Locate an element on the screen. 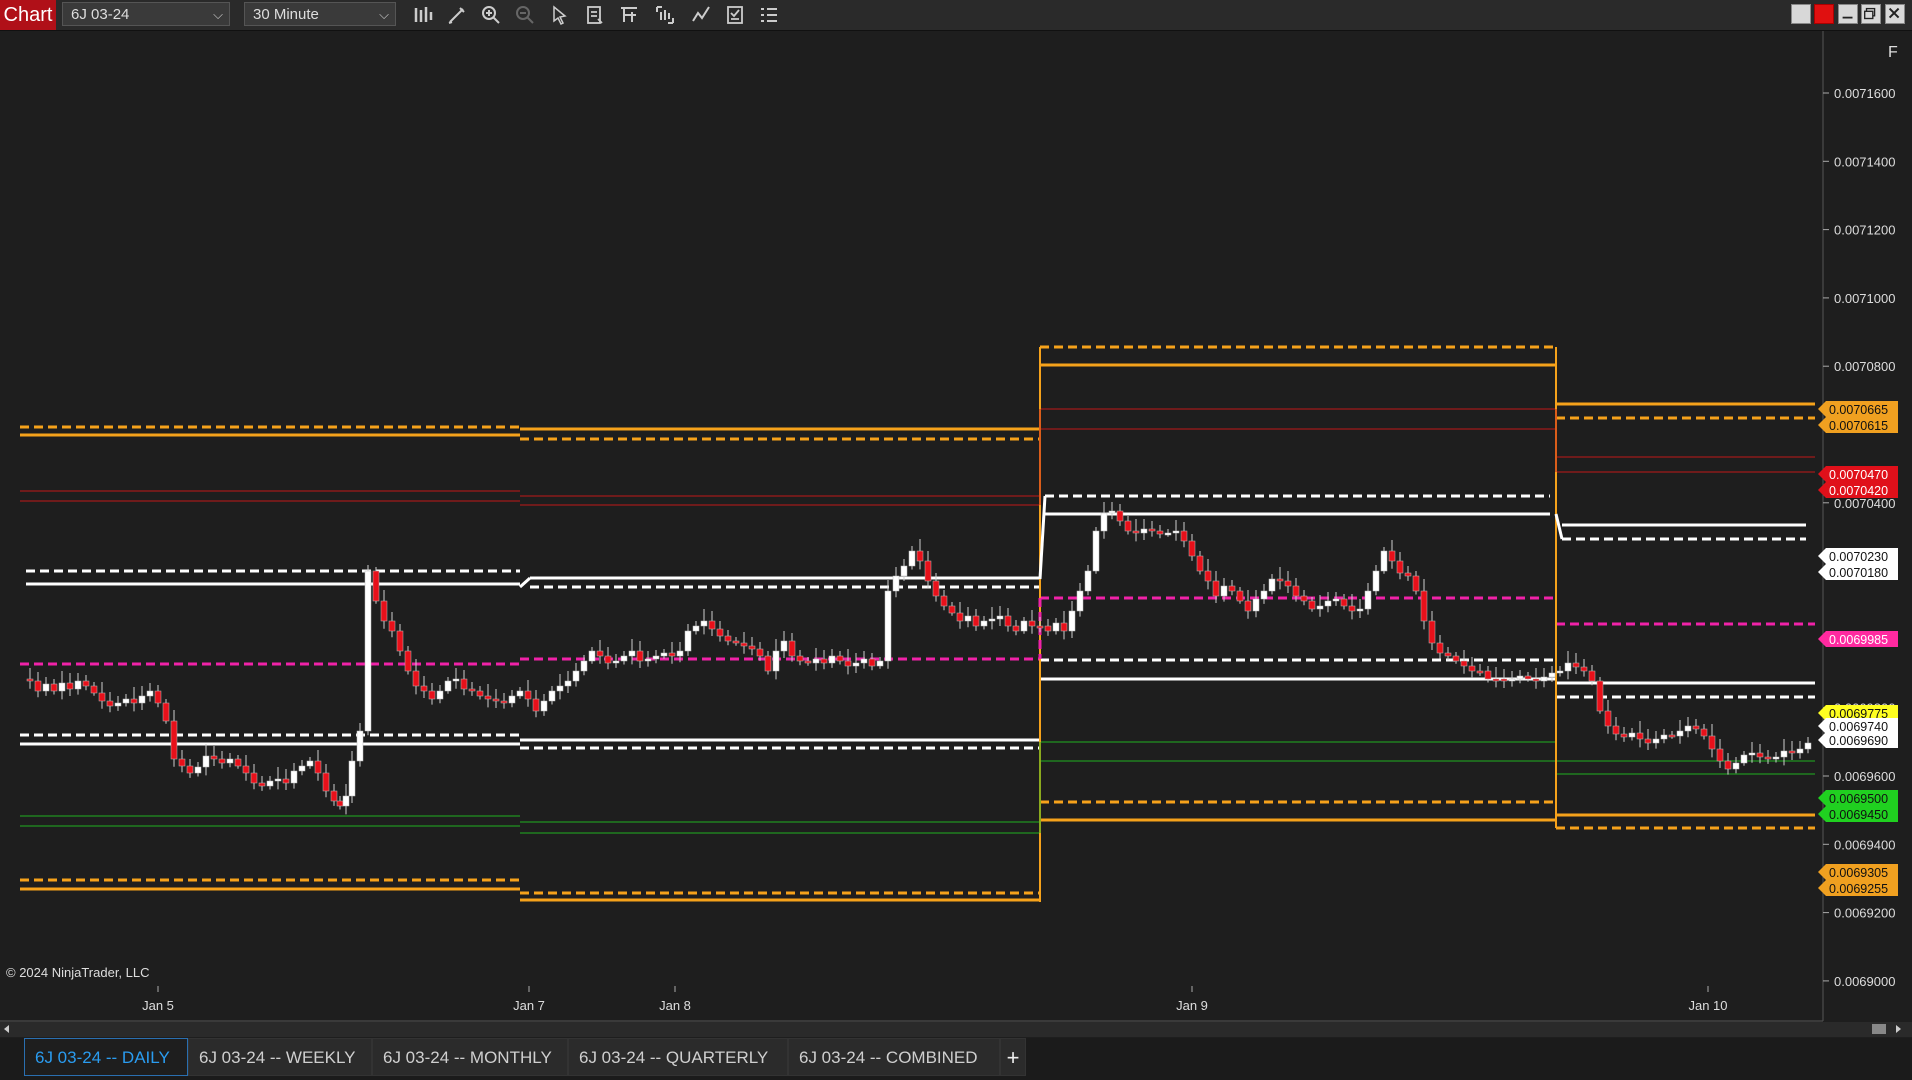  interval-selector: 30 Minute ⌵ is located at coordinates (320, 14).